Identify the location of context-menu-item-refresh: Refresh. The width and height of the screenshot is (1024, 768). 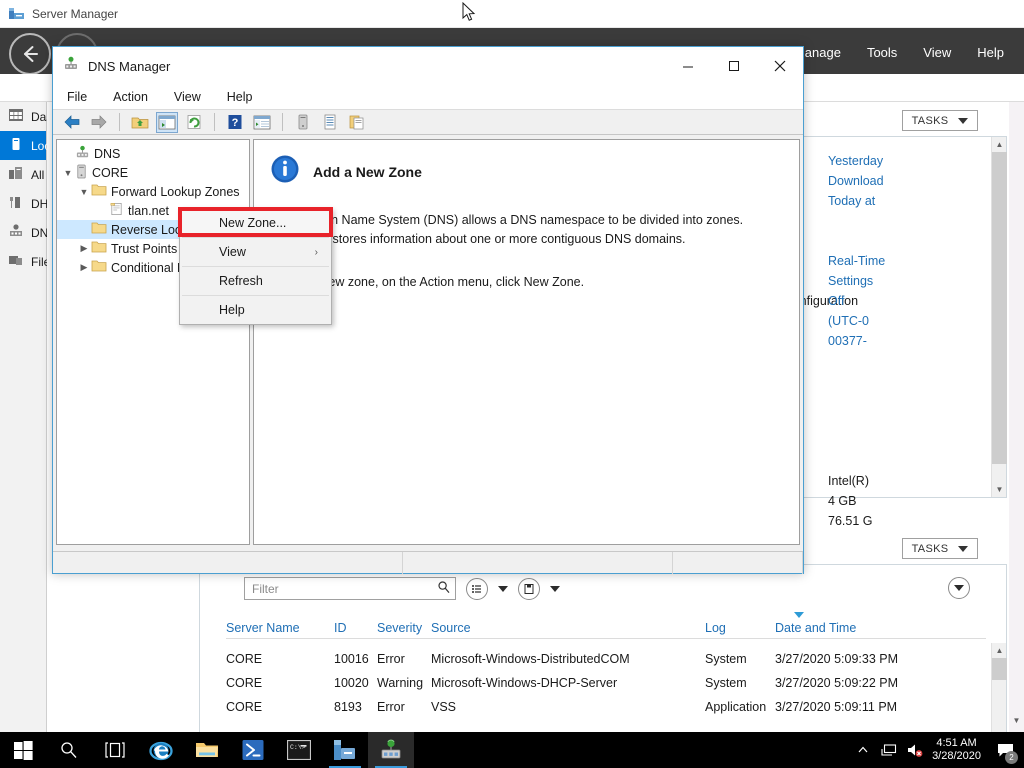
(255, 281).